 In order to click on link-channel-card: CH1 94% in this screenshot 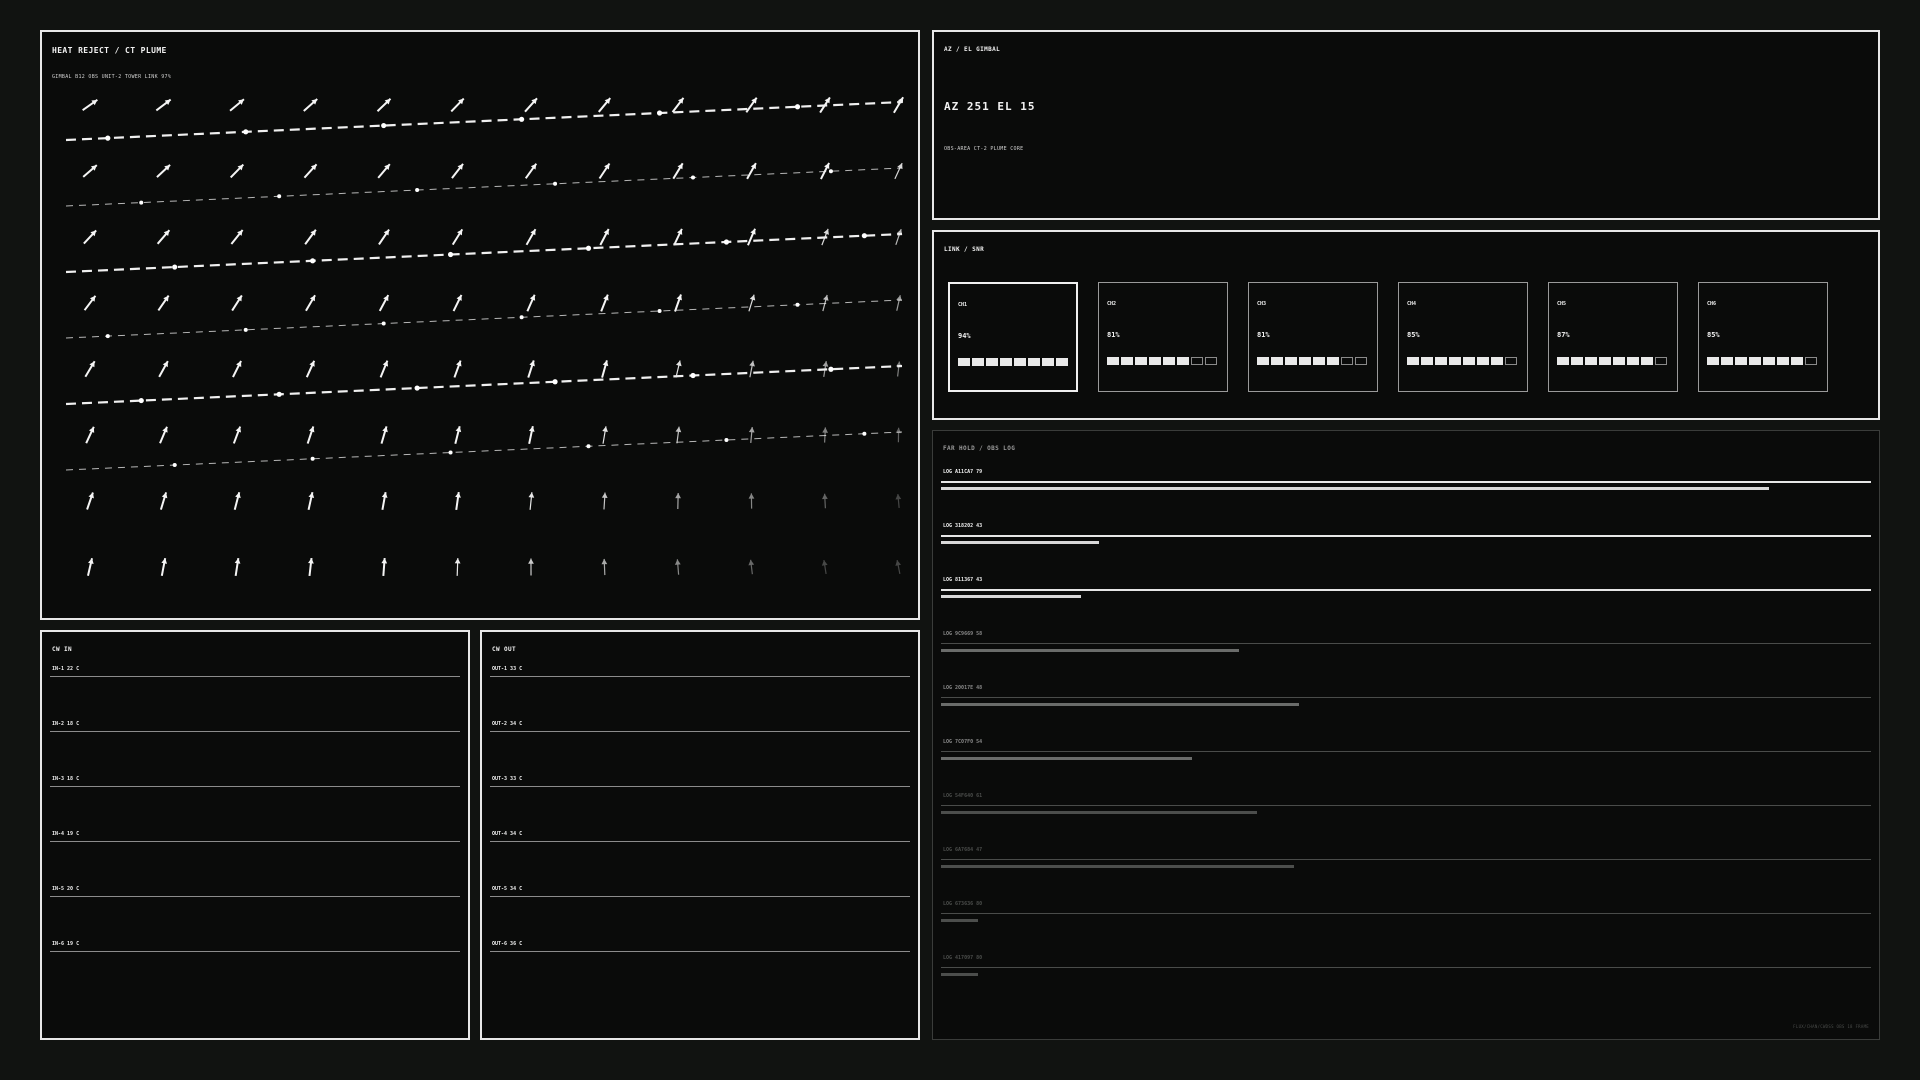, I will do `click(1013, 337)`.